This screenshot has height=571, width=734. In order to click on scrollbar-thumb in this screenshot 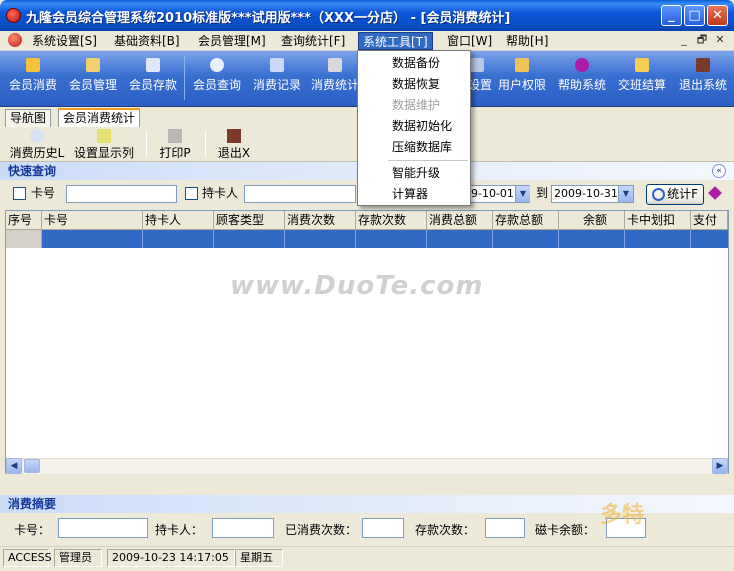, I will do `click(32, 466)`.